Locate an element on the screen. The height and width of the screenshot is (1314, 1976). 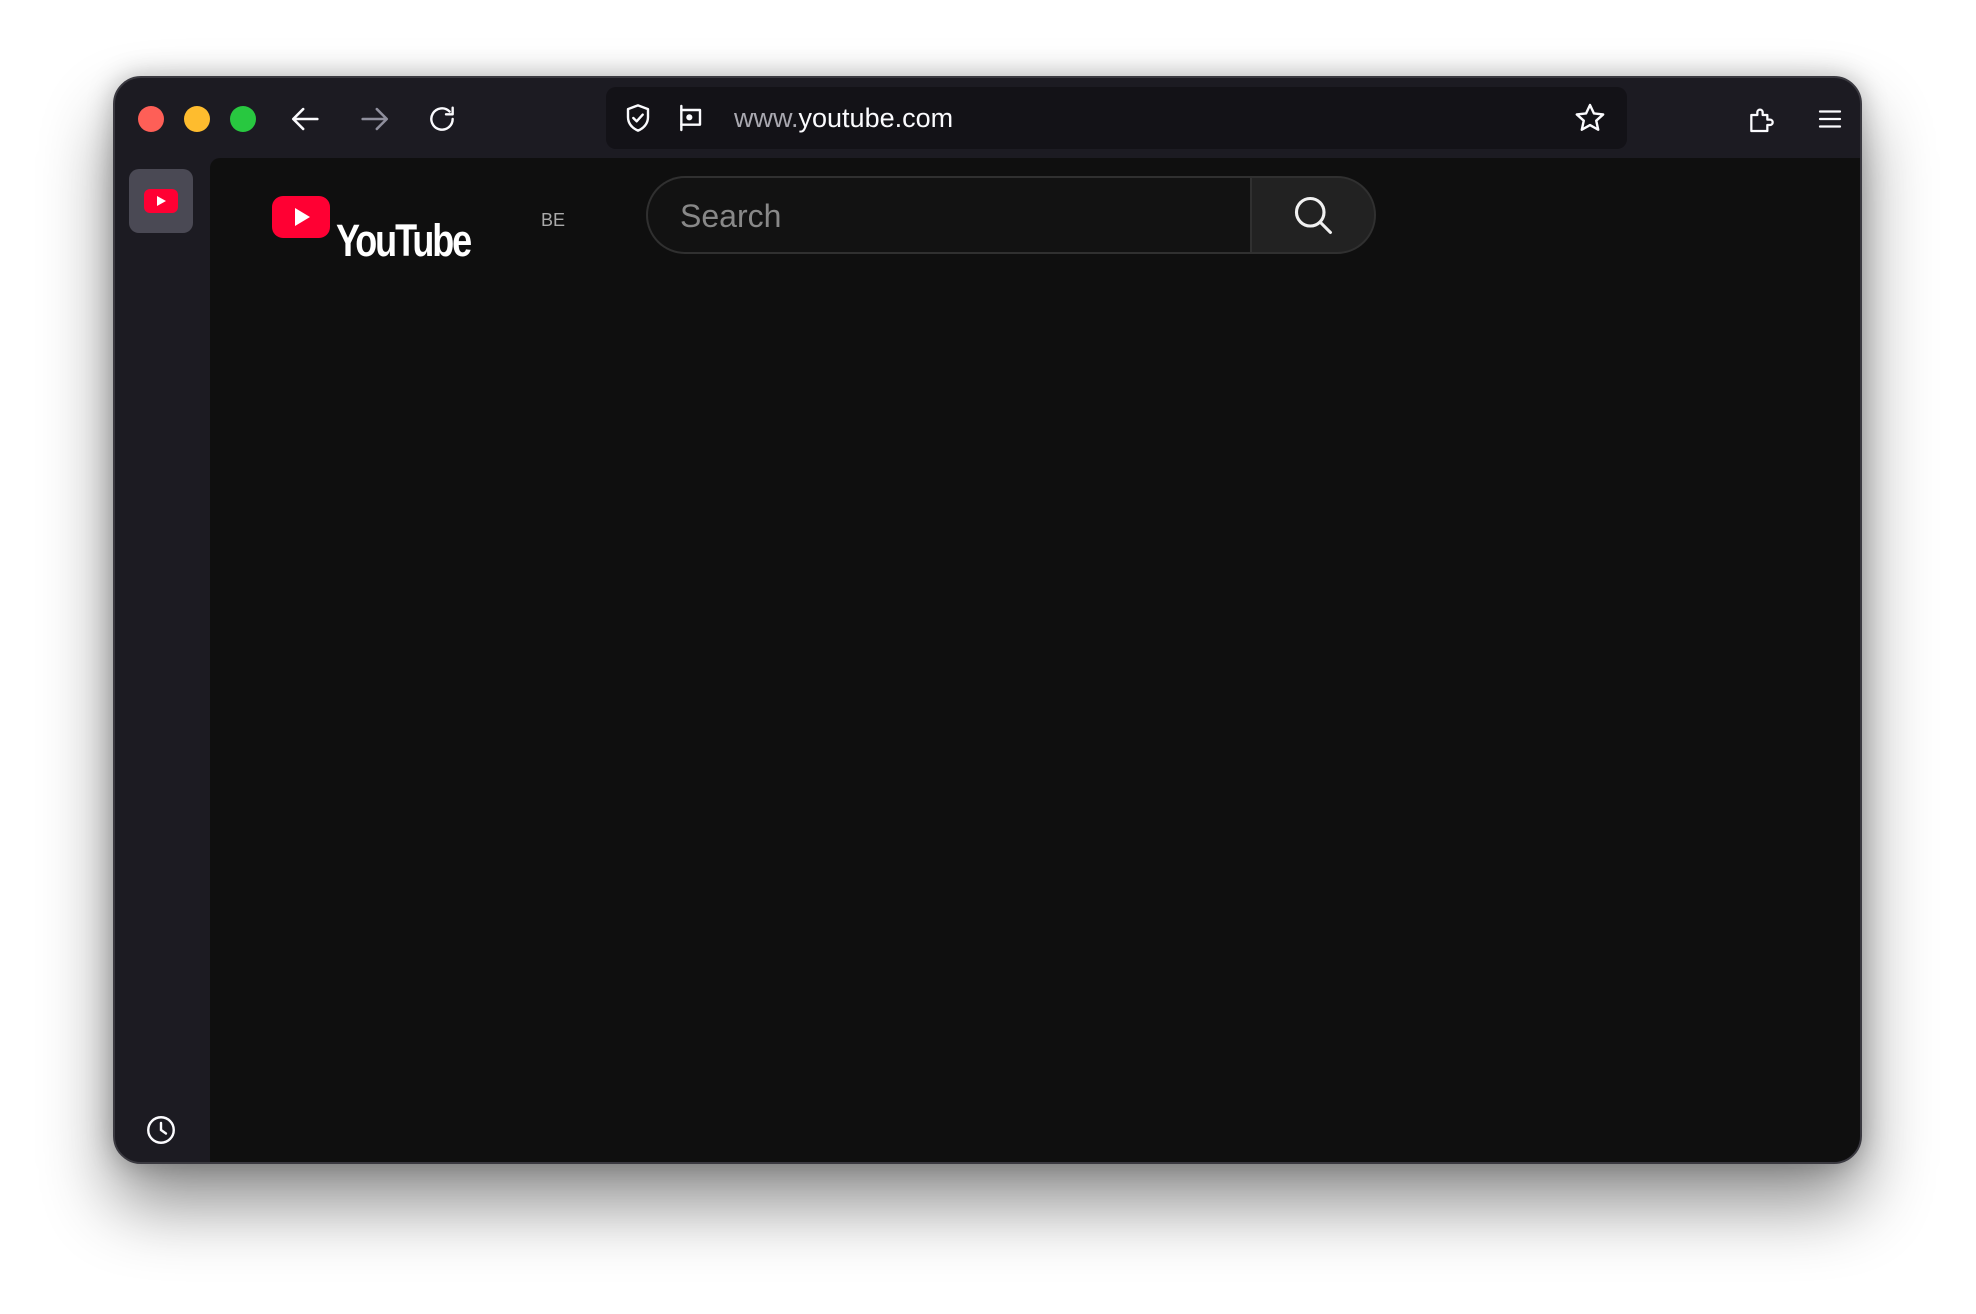
search-input is located at coordinates (950, 216).